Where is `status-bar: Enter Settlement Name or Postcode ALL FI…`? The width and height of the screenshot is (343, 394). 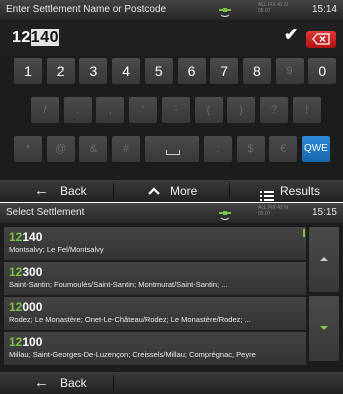 status-bar: Enter Settlement Name or Postcode ALL FI… is located at coordinates (171, 10).